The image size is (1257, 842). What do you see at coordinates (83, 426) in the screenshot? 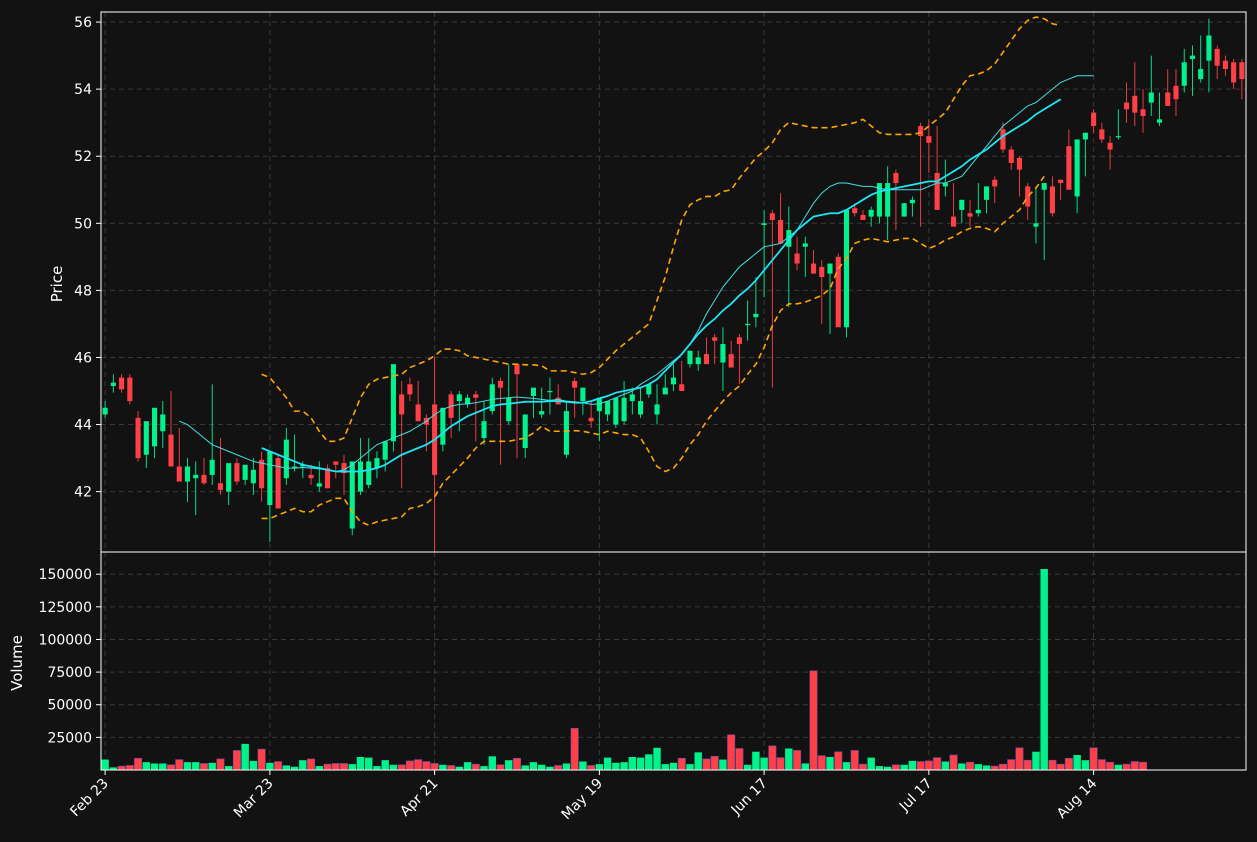
I see `price-tick-label: 44` at bounding box center [83, 426].